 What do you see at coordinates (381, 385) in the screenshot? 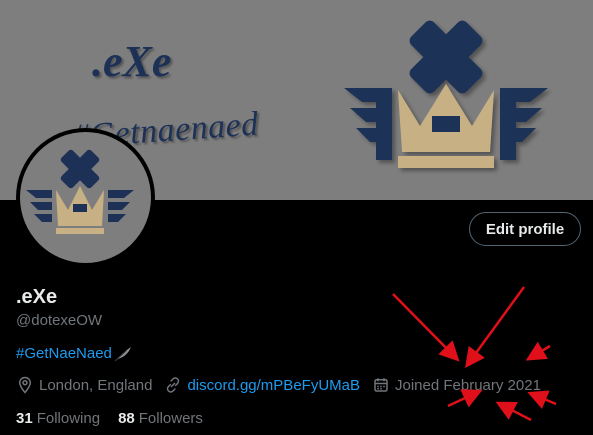
I see `calendar-icon` at bounding box center [381, 385].